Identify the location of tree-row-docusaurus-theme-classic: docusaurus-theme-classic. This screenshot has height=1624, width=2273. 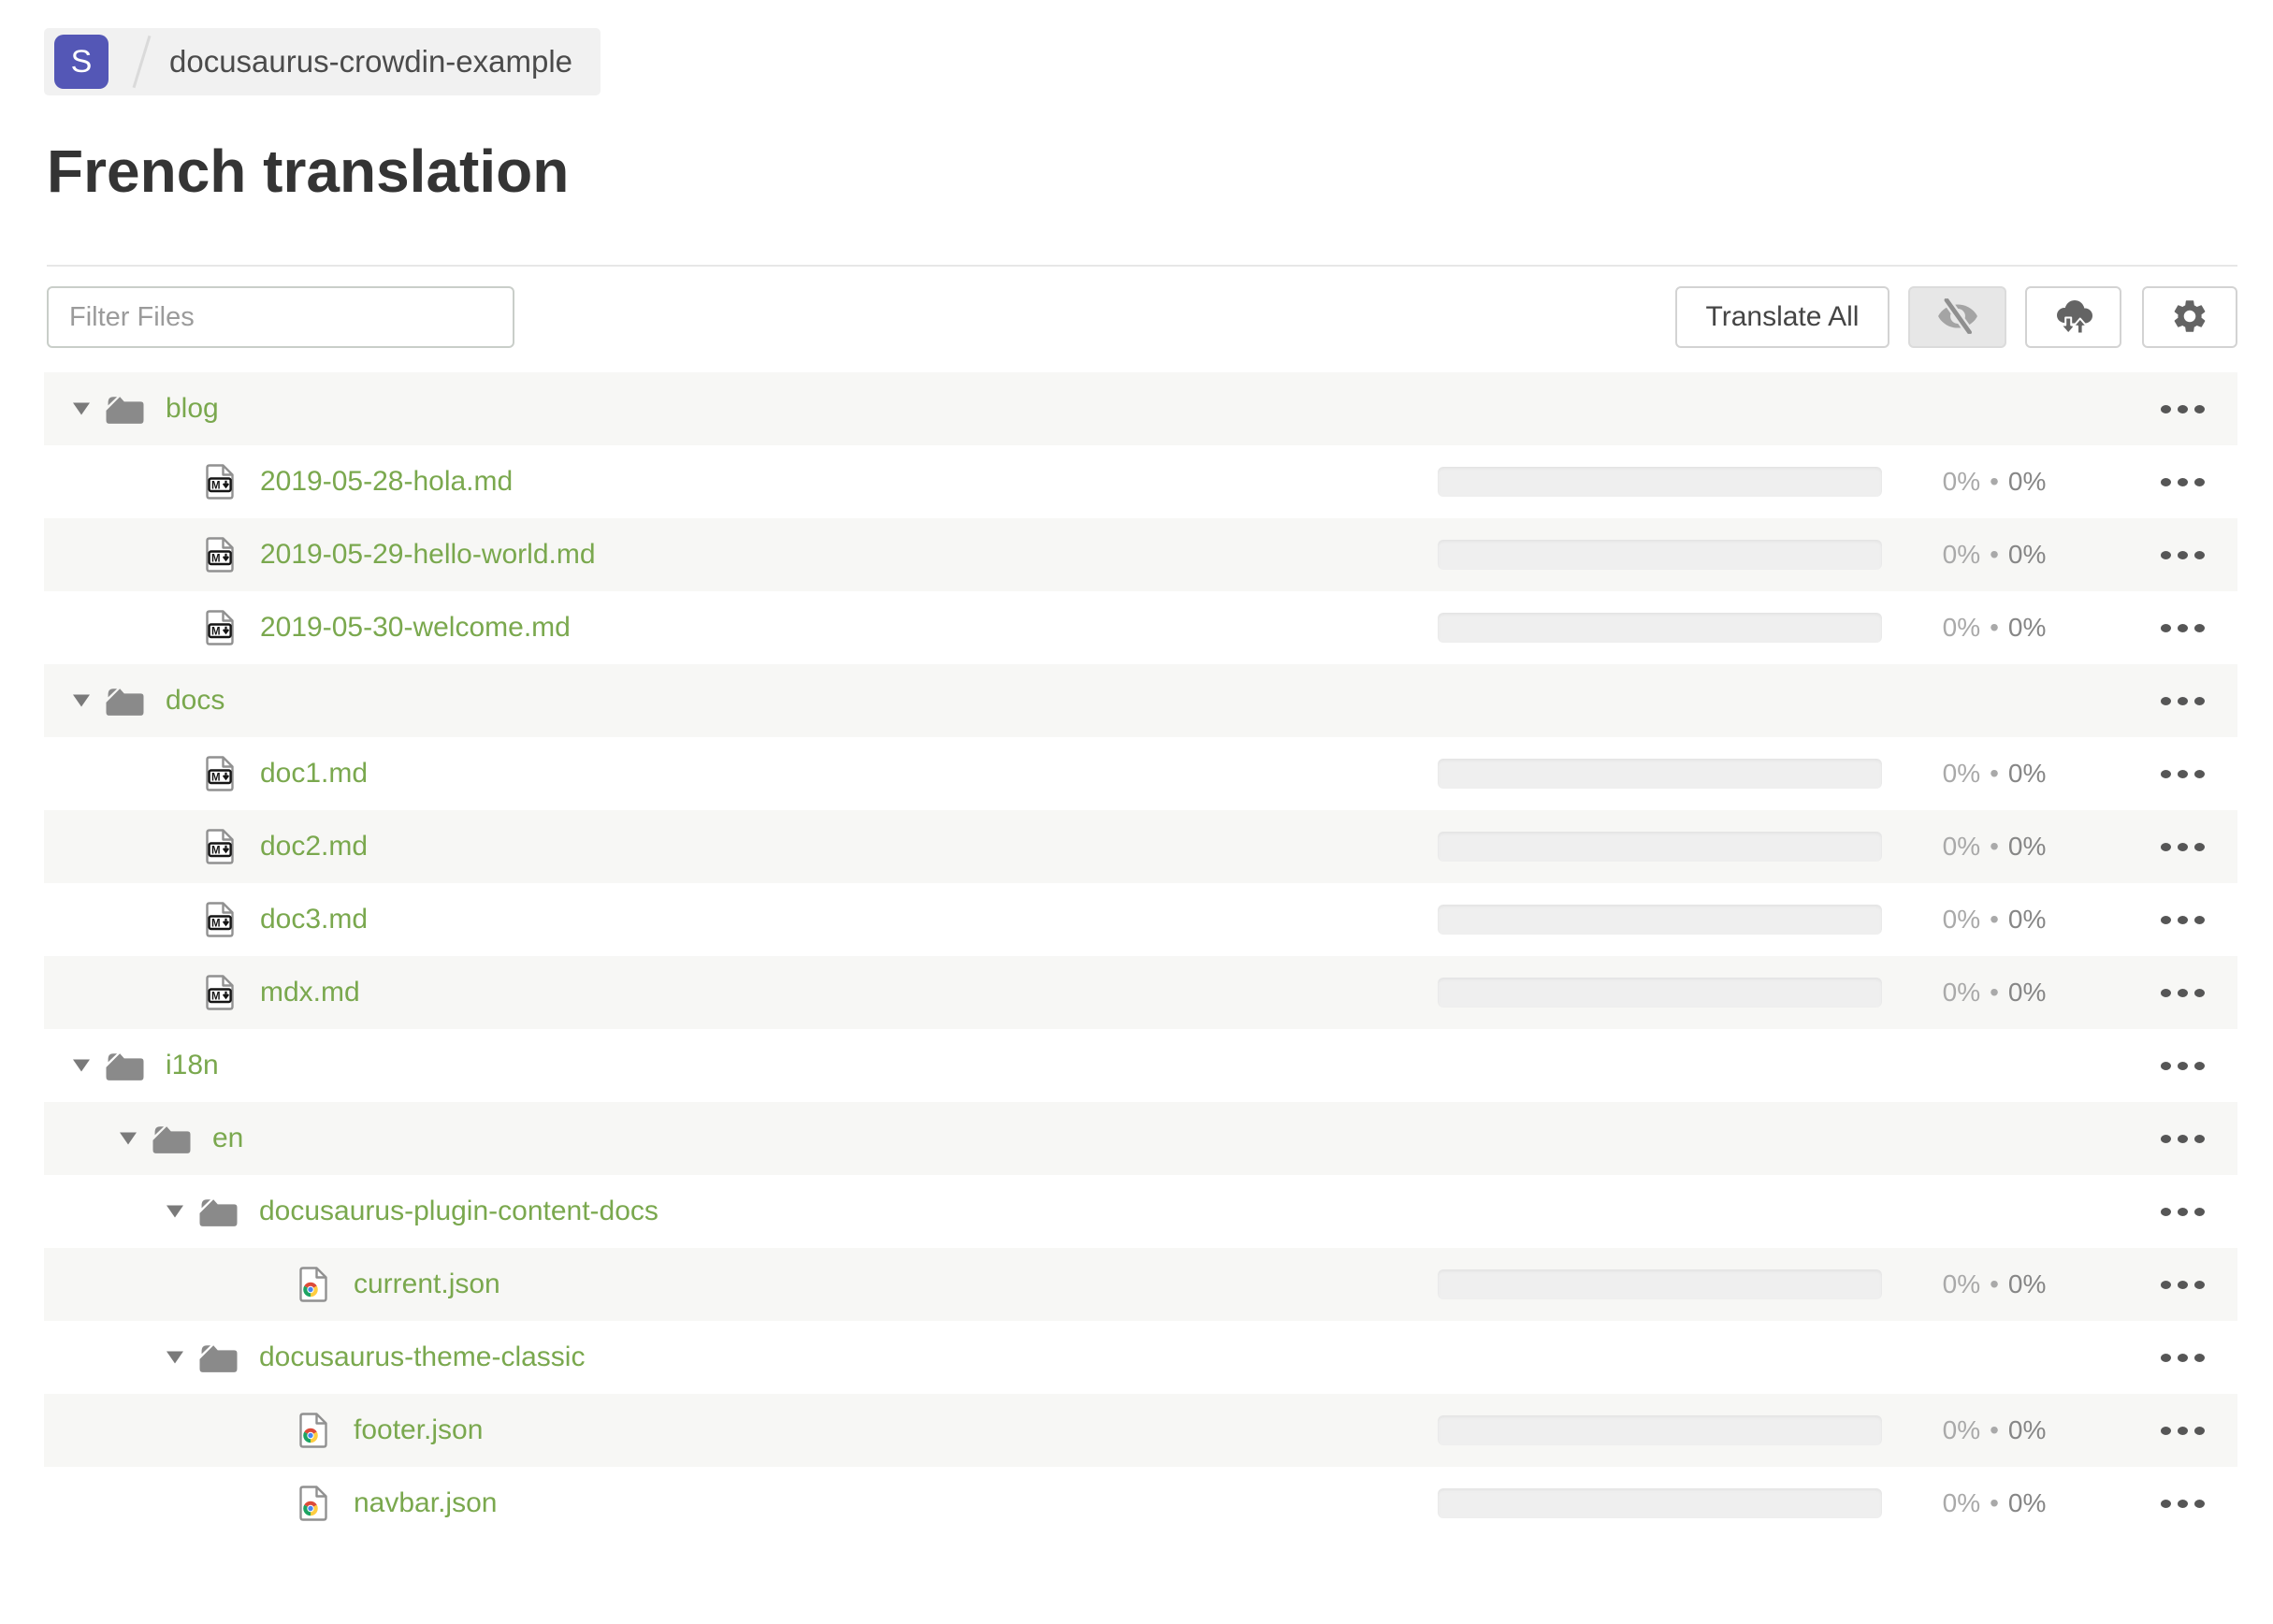
(1140, 1357).